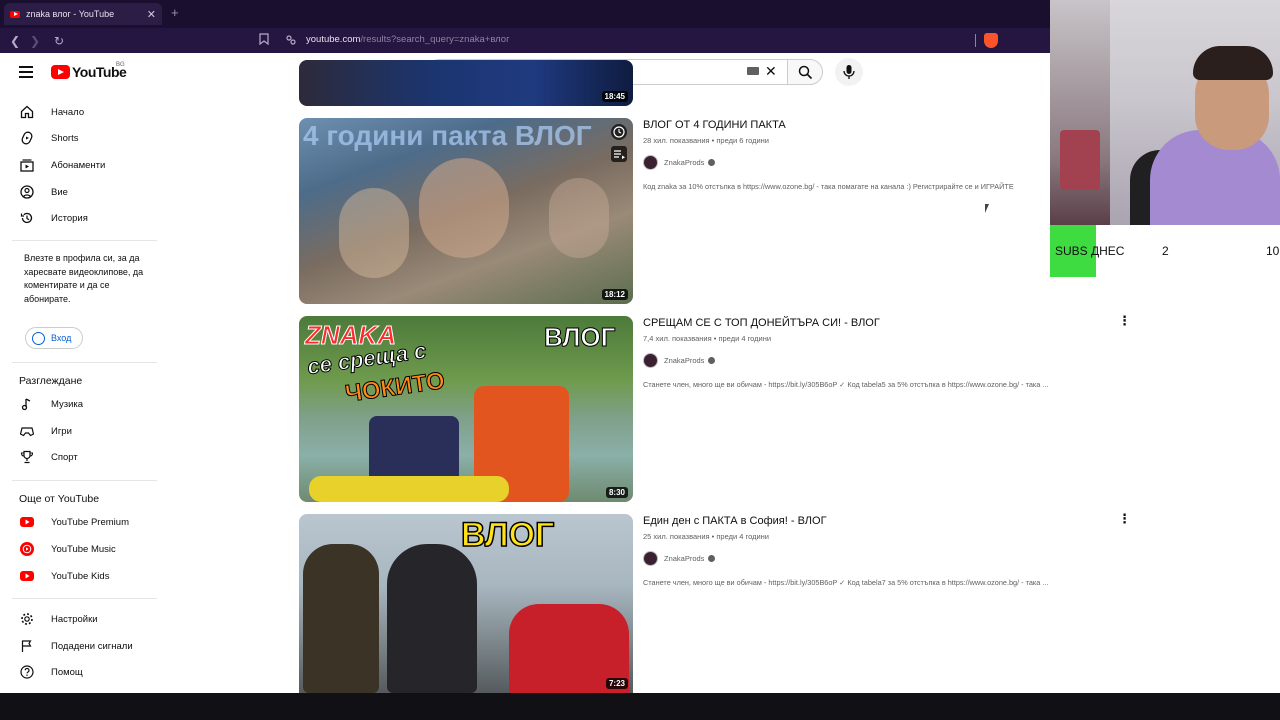 The image size is (1280, 720). I want to click on webcam-background, so click(1080, 112).